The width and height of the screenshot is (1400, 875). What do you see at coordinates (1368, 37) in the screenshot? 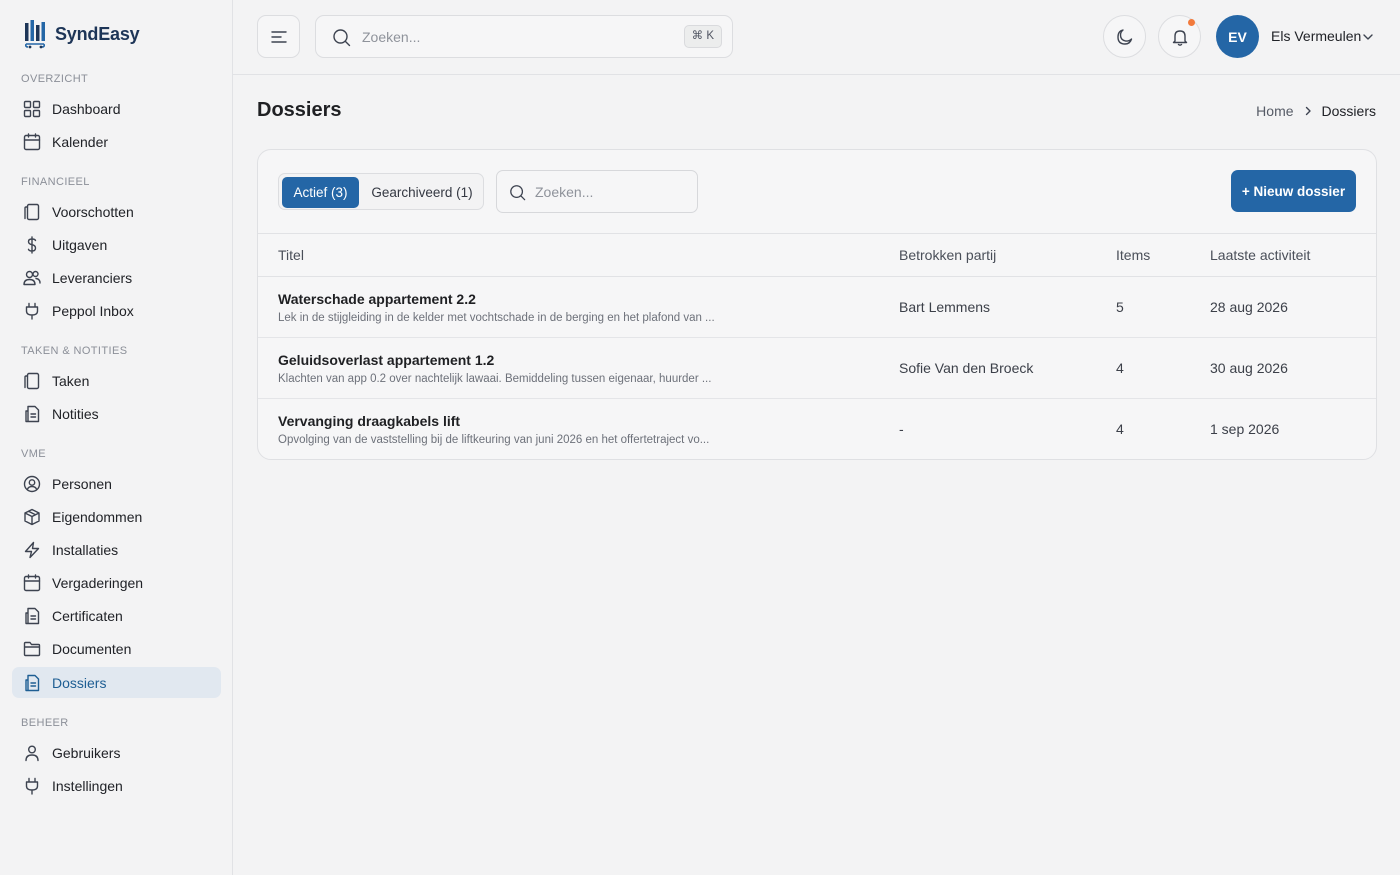
I see `chevron-down-icon` at bounding box center [1368, 37].